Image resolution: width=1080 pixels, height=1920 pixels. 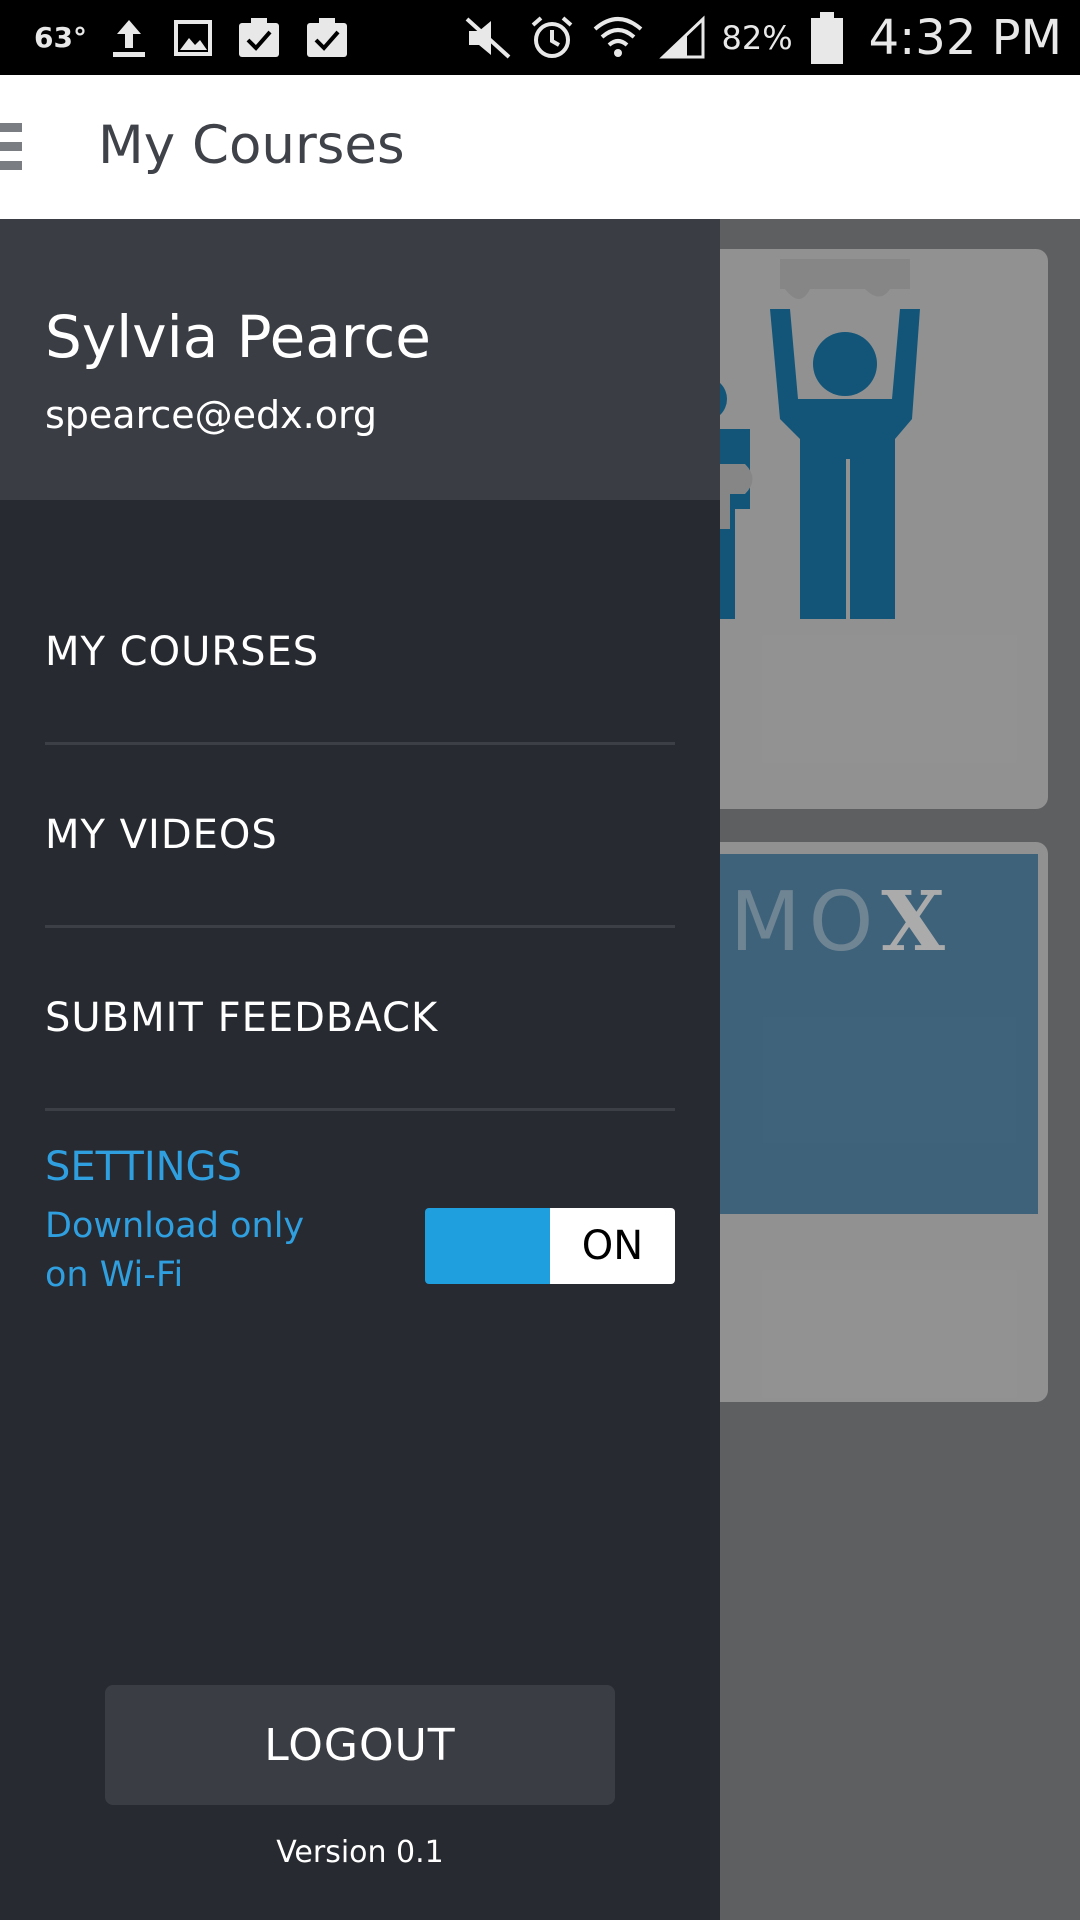 What do you see at coordinates (360, 1019) in the screenshot?
I see `nav-item-submit-feedback: SUBMIT FEEDBACK` at bounding box center [360, 1019].